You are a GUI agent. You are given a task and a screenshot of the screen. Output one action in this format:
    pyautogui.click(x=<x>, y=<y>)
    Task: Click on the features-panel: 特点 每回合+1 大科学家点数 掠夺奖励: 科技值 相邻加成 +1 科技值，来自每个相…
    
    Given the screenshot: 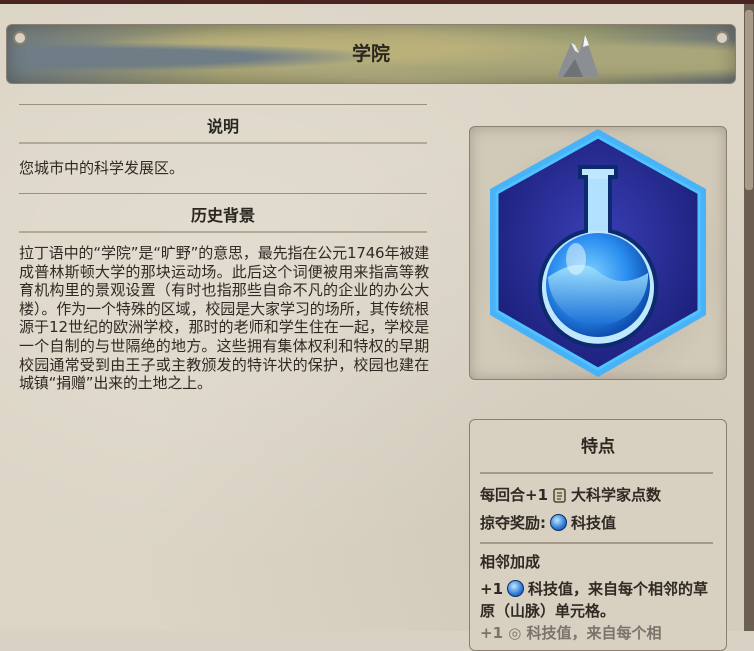 What is the action you would take?
    pyautogui.click(x=598, y=535)
    